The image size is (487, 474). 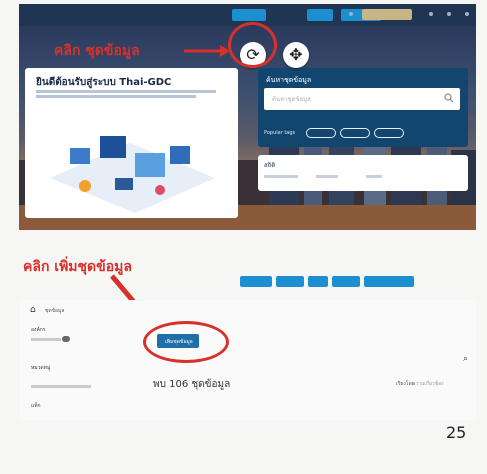 What do you see at coordinates (36, 406) in the screenshot?
I see `facet-heading: แท็ก` at bounding box center [36, 406].